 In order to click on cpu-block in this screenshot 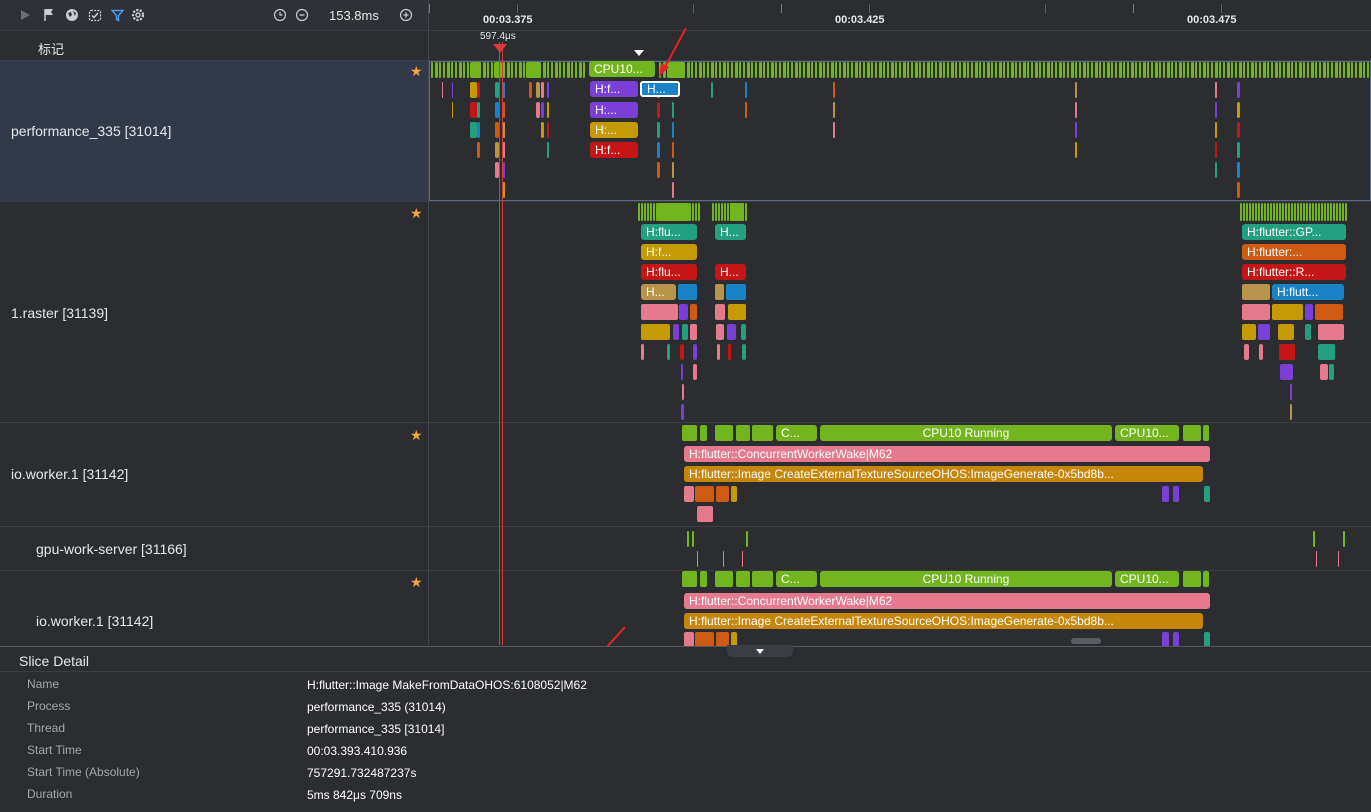, I will do `click(743, 579)`.